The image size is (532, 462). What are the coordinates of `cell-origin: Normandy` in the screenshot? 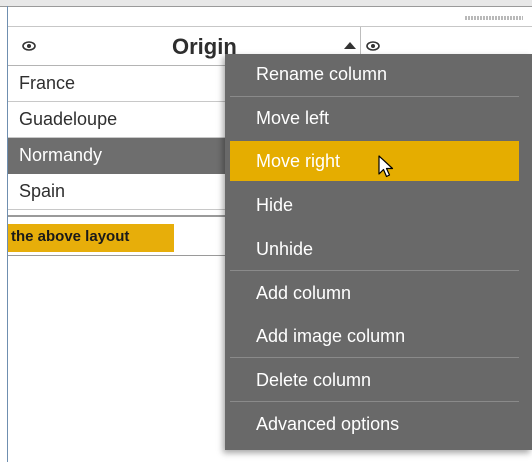 It's located at (61, 155).